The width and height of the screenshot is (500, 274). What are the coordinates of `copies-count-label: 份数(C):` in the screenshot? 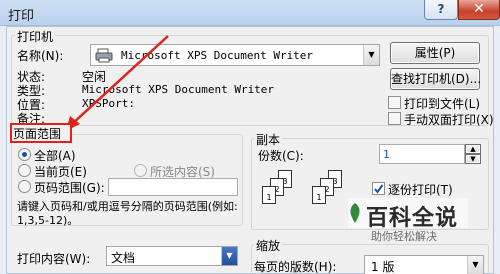 It's located at (281, 156).